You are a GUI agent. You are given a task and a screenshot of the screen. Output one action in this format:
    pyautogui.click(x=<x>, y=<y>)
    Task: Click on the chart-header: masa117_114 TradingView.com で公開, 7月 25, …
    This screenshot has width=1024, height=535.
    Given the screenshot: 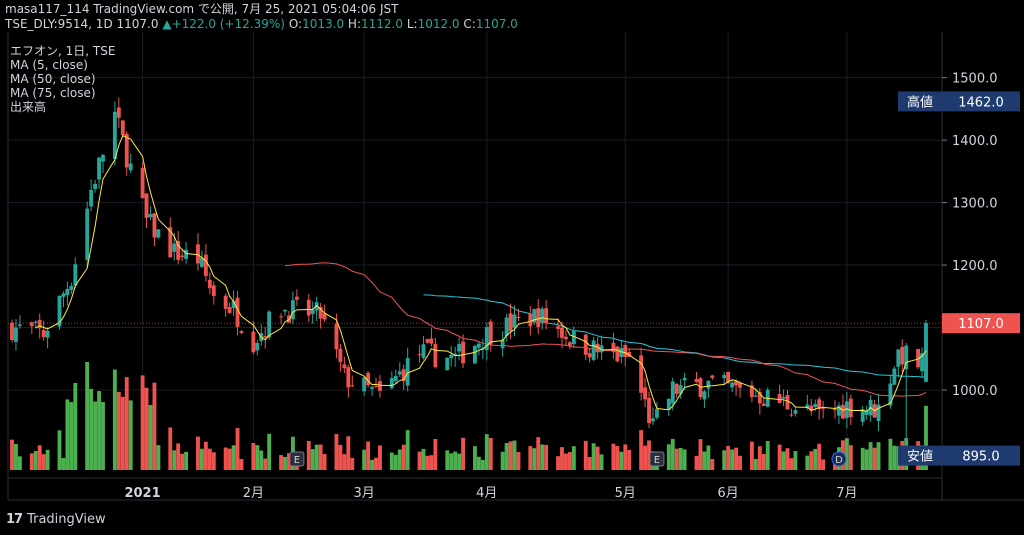 What is the action you would take?
    pyautogui.click(x=512, y=16)
    